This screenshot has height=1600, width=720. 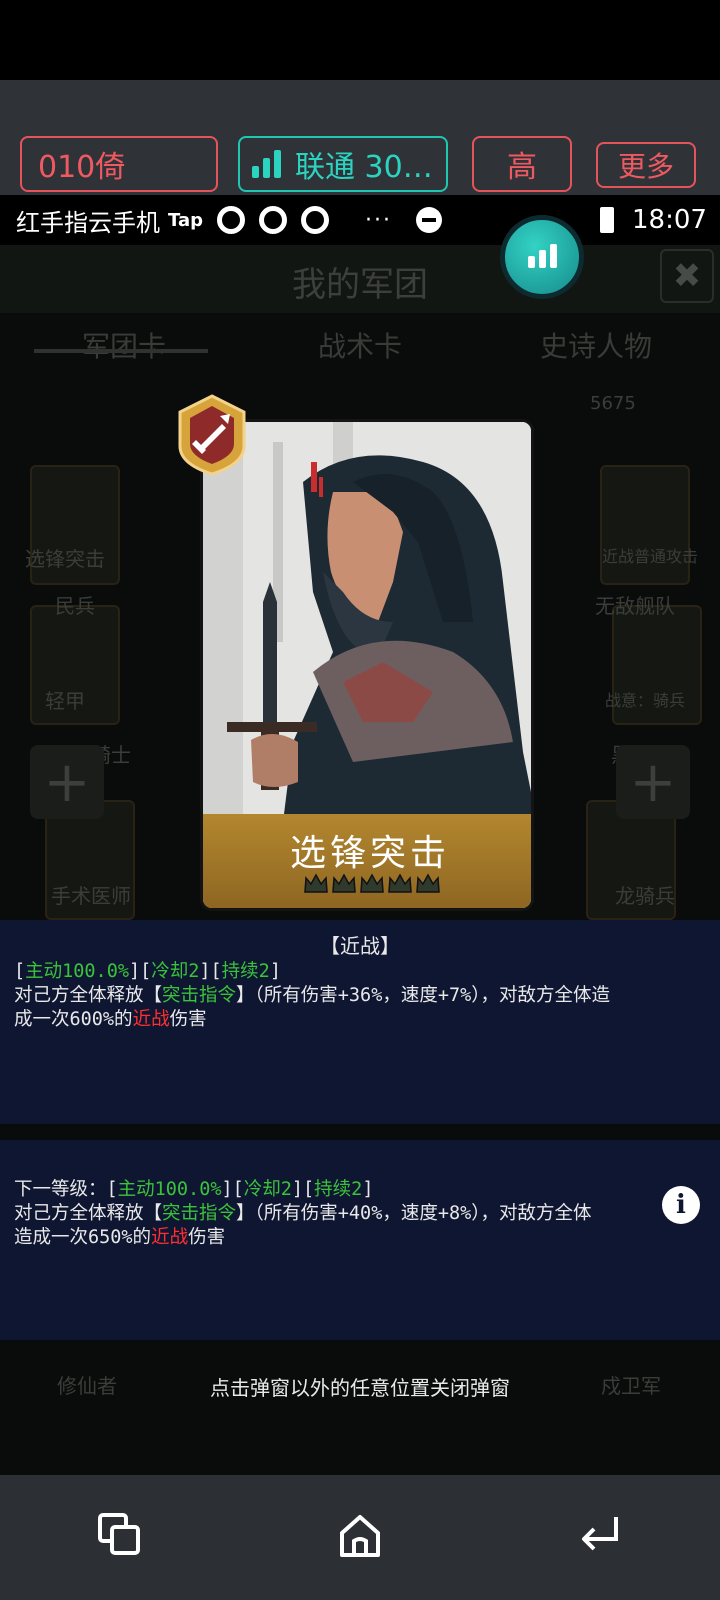 I want to click on card-artwork, so click(x=367, y=622).